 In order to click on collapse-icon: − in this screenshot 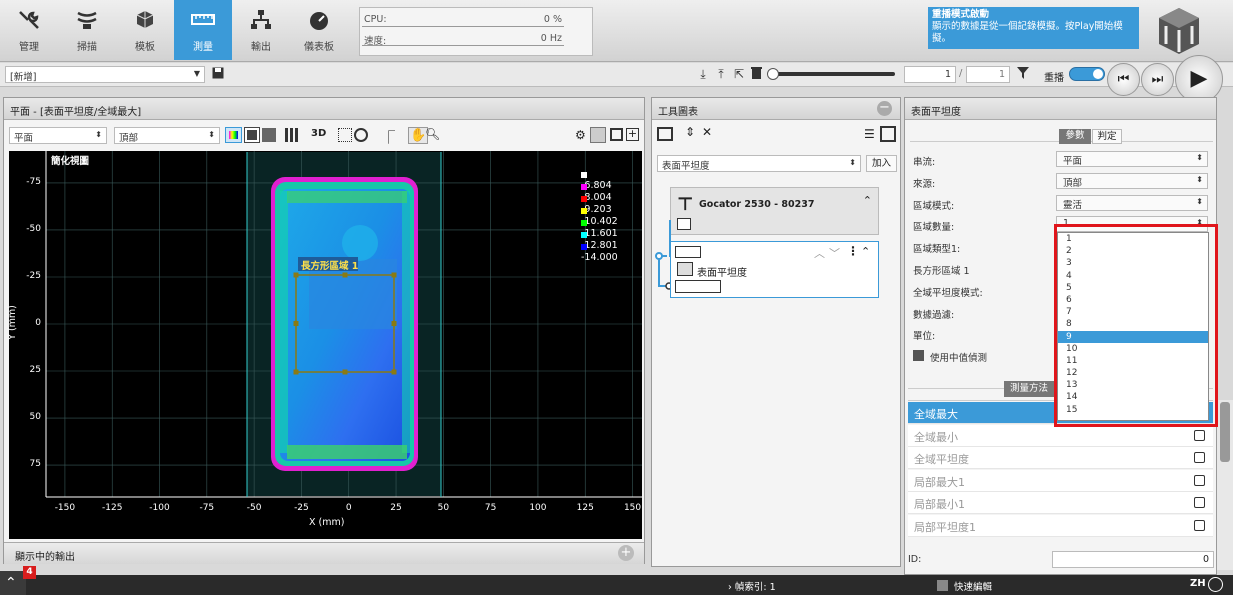, I will do `click(884, 108)`.